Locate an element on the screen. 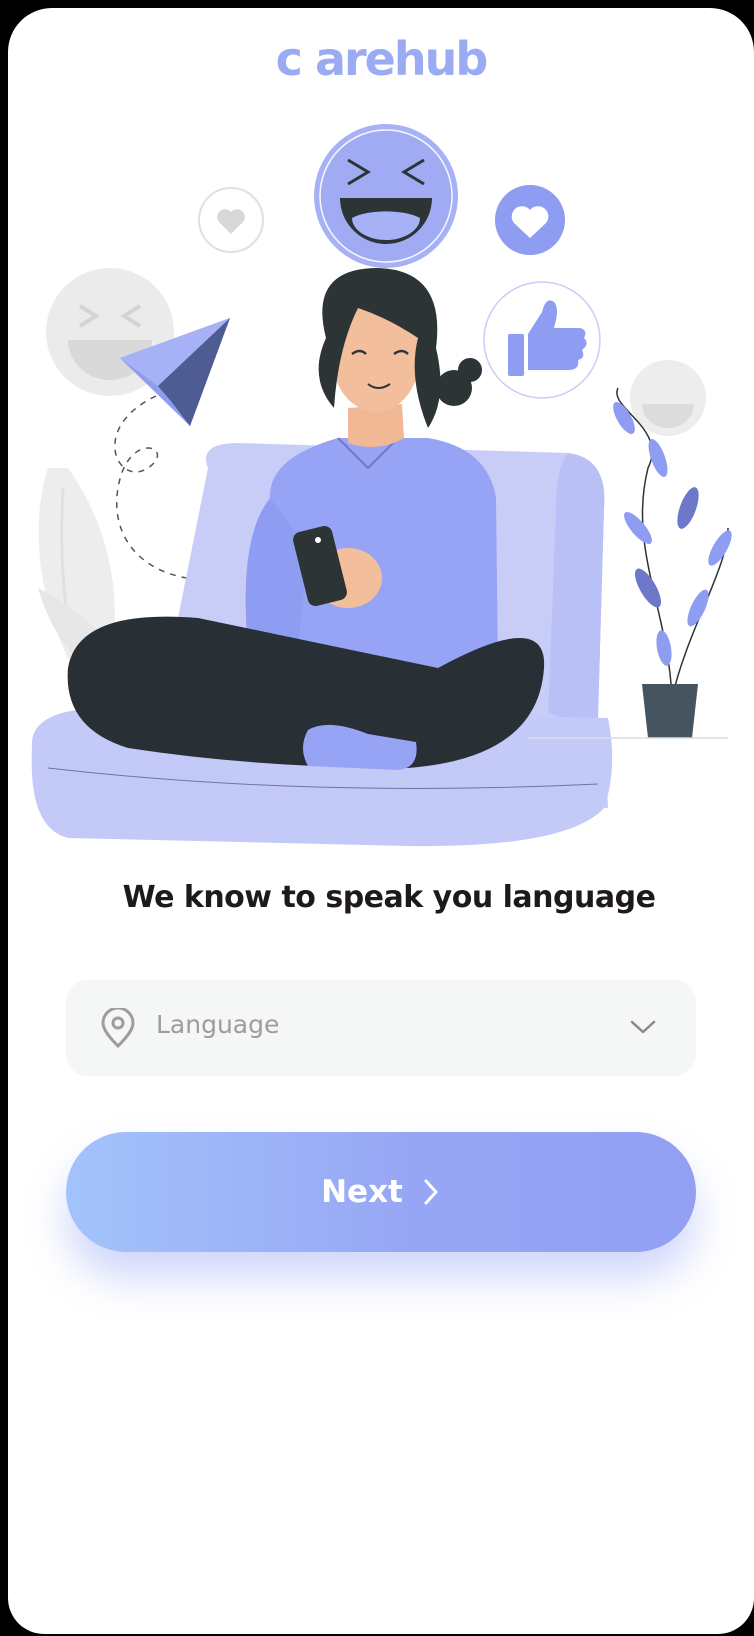  next-button-label: Next is located at coordinates (362, 1192).